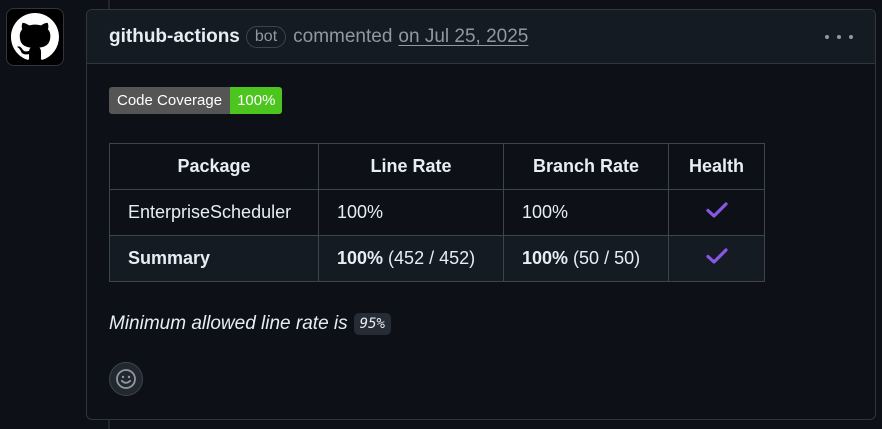 The width and height of the screenshot is (882, 429). What do you see at coordinates (170, 100) in the screenshot?
I see `coverage-badge-label: Code Coverage` at bounding box center [170, 100].